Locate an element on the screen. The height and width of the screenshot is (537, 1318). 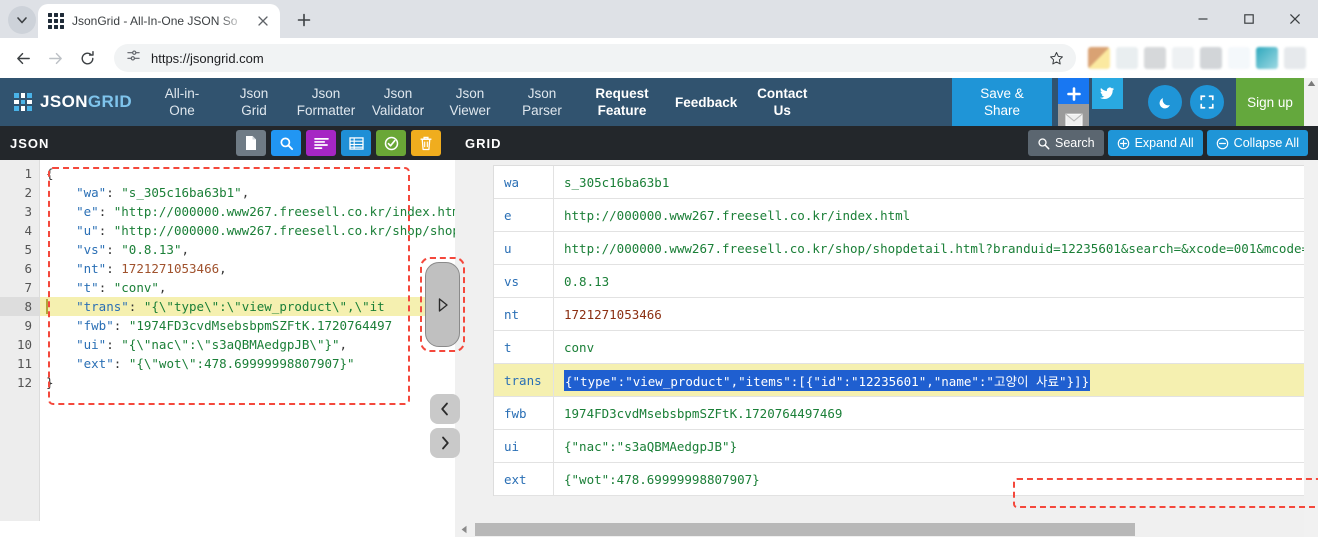
star-icon is located at coordinates (1056, 58).